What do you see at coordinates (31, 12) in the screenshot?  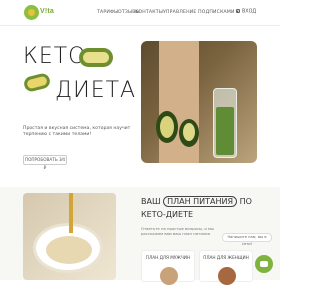 I see `logo-icon` at bounding box center [31, 12].